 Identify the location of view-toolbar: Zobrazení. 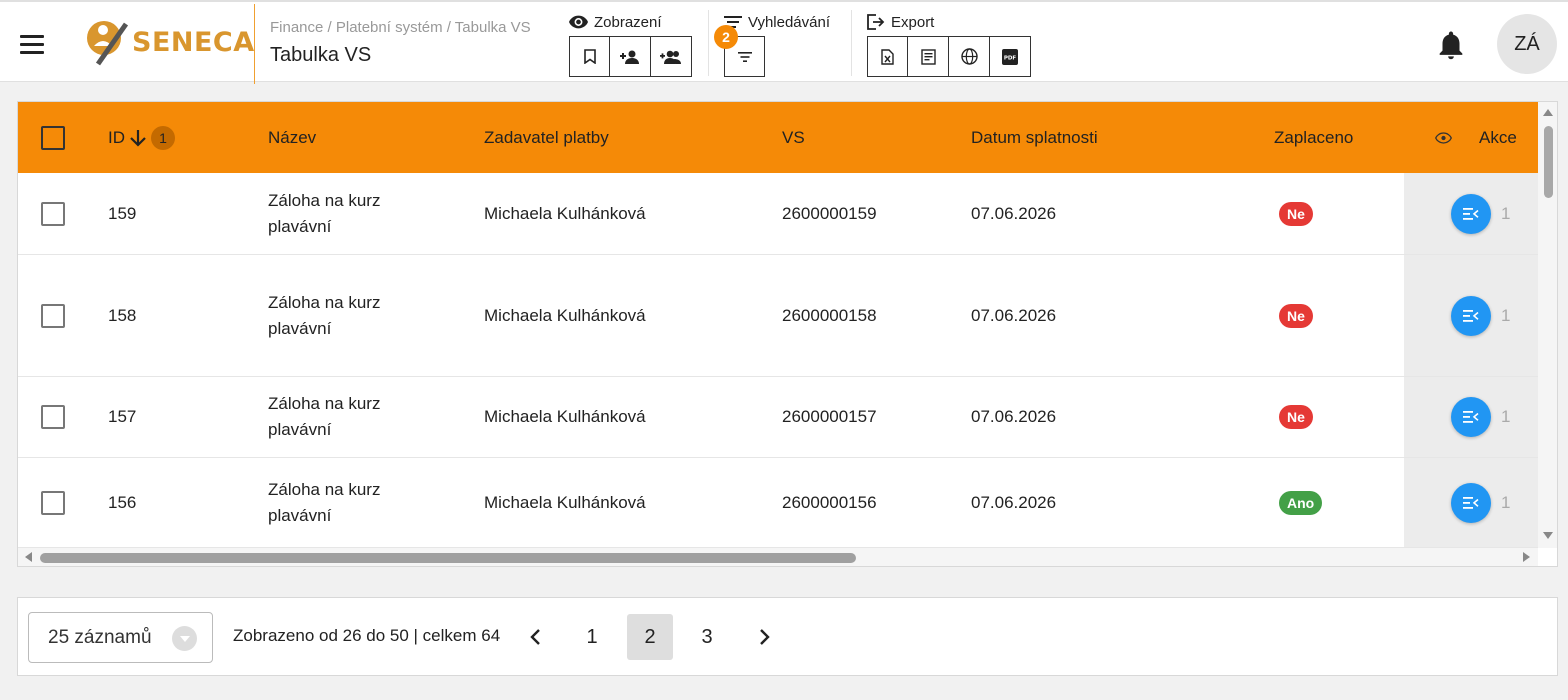
(630, 44).